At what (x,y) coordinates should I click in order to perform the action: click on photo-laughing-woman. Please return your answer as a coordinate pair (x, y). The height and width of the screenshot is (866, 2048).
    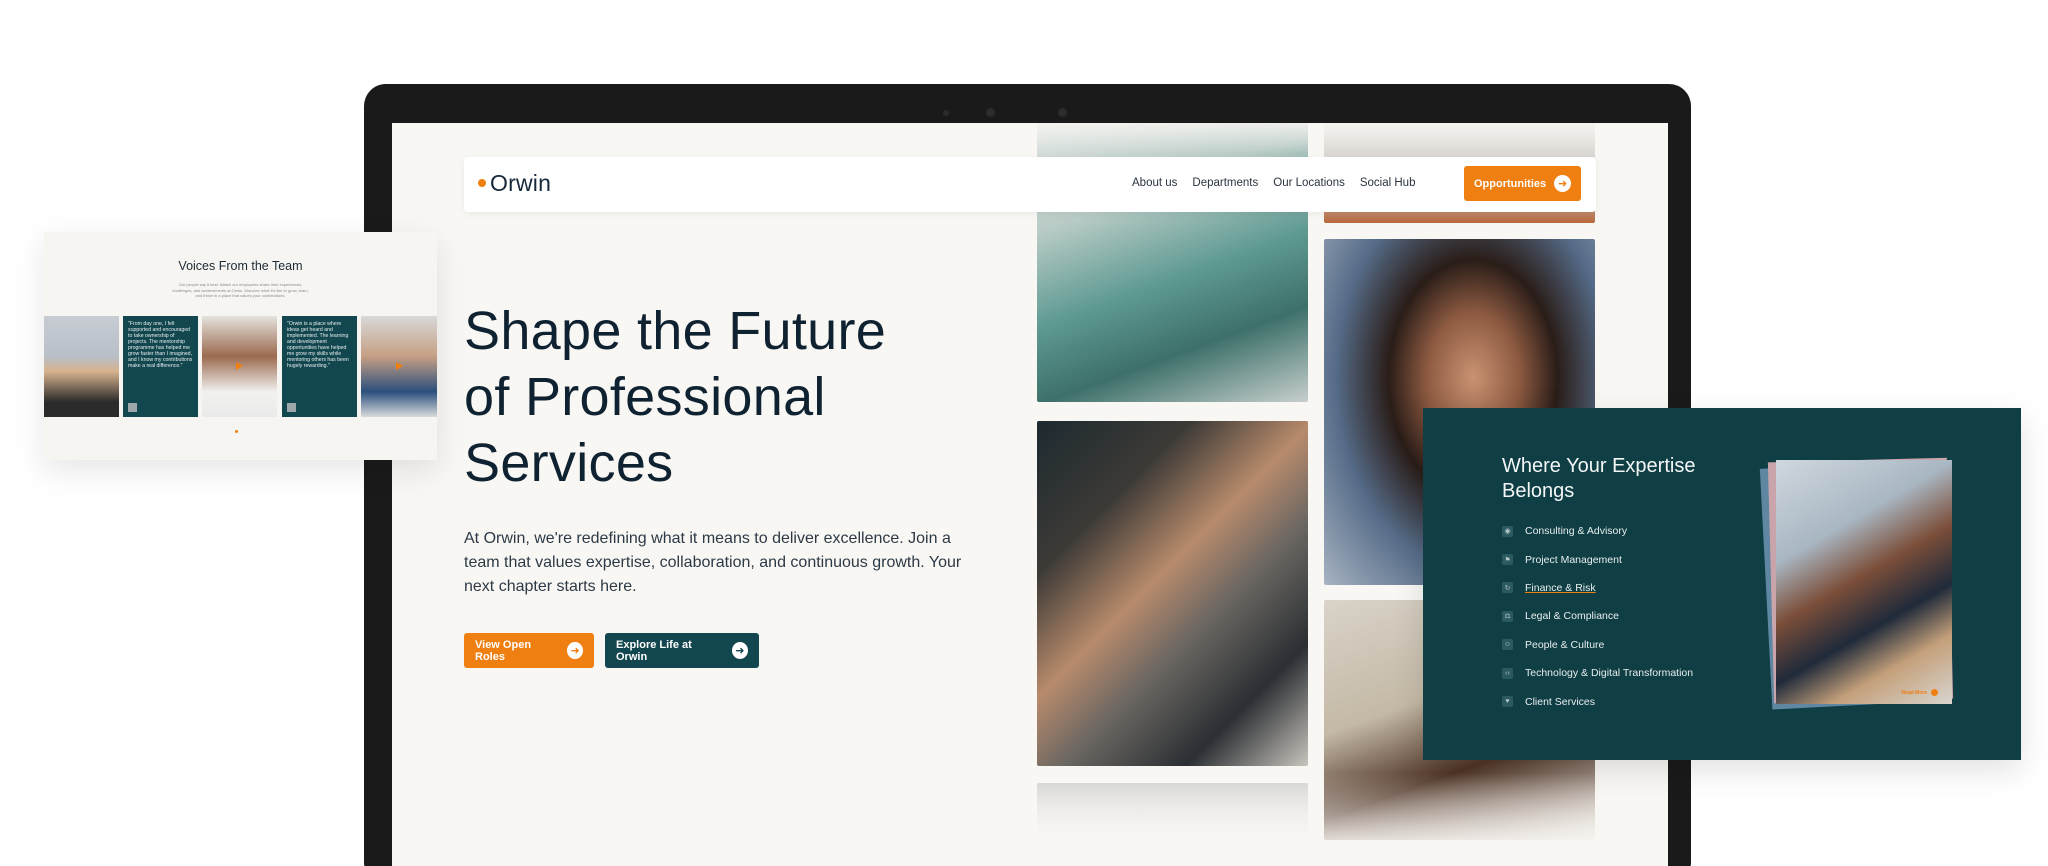
    Looking at the image, I should click on (1172, 593).